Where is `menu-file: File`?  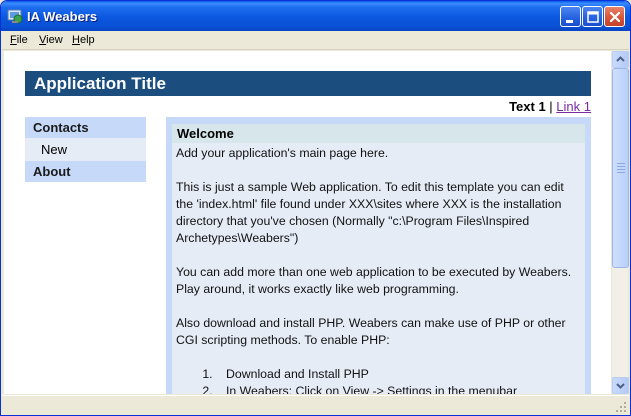 menu-file: File is located at coordinates (19, 40).